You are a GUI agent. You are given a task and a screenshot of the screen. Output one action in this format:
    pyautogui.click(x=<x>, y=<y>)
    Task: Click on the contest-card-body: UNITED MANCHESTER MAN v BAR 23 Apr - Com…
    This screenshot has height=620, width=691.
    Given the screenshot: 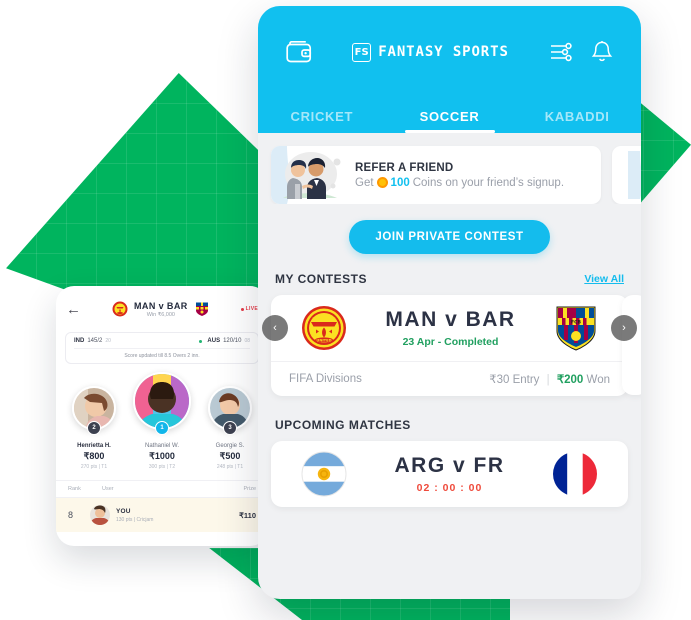 What is the action you would take?
    pyautogui.click(x=449, y=328)
    